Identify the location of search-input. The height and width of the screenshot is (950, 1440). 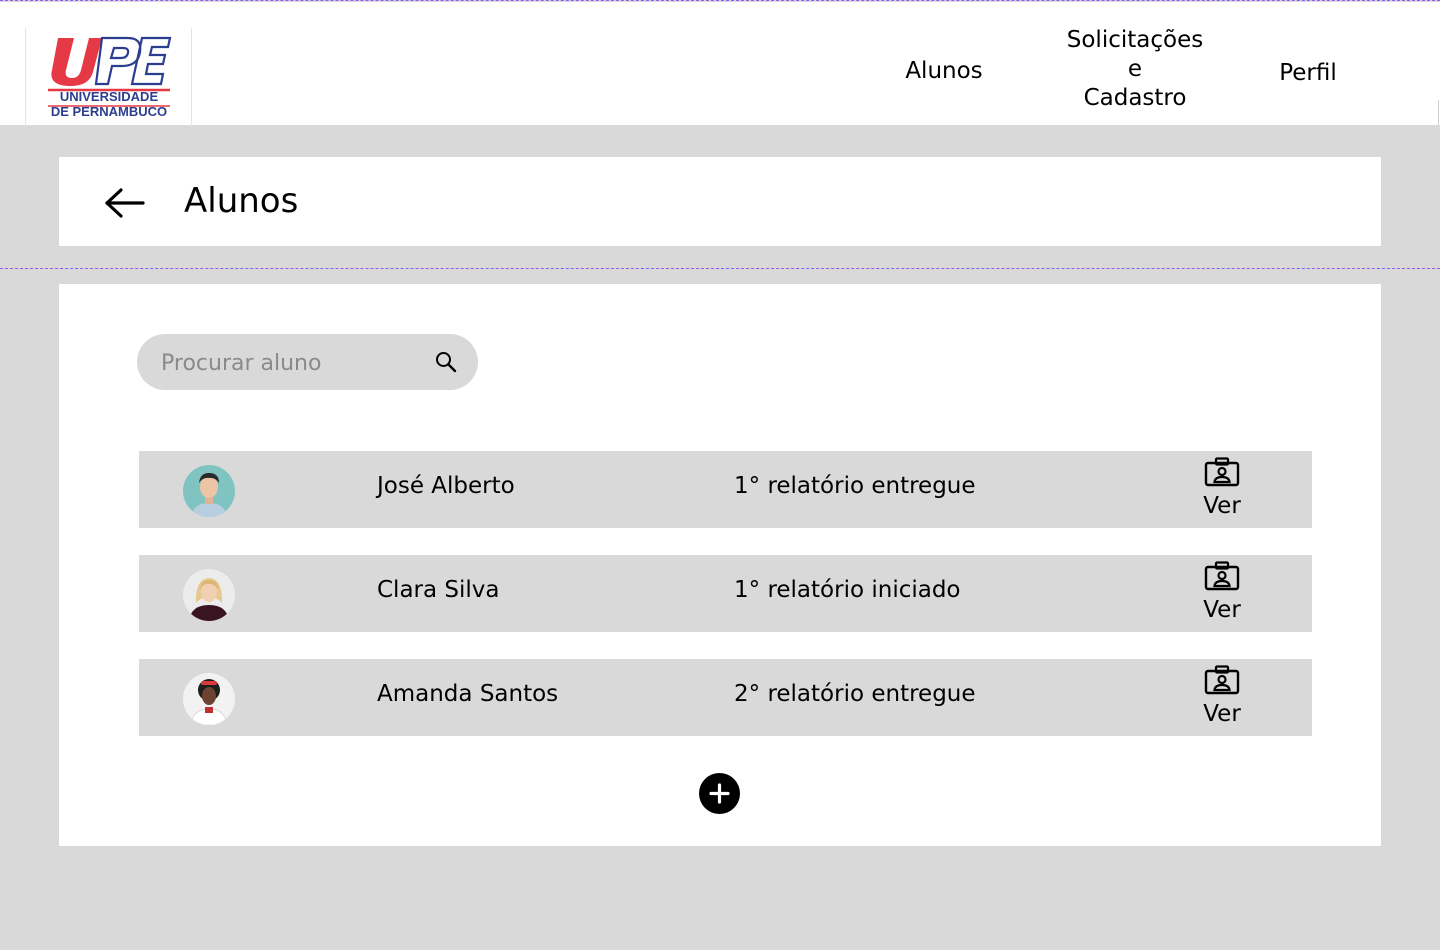
(286, 363).